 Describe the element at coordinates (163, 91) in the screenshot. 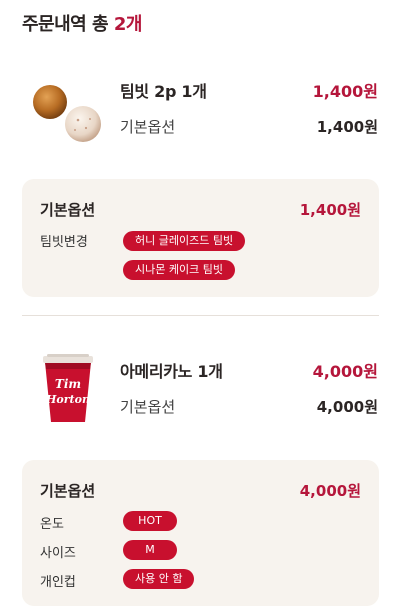

I see `item-name: 팀빗 2p 1개` at that location.